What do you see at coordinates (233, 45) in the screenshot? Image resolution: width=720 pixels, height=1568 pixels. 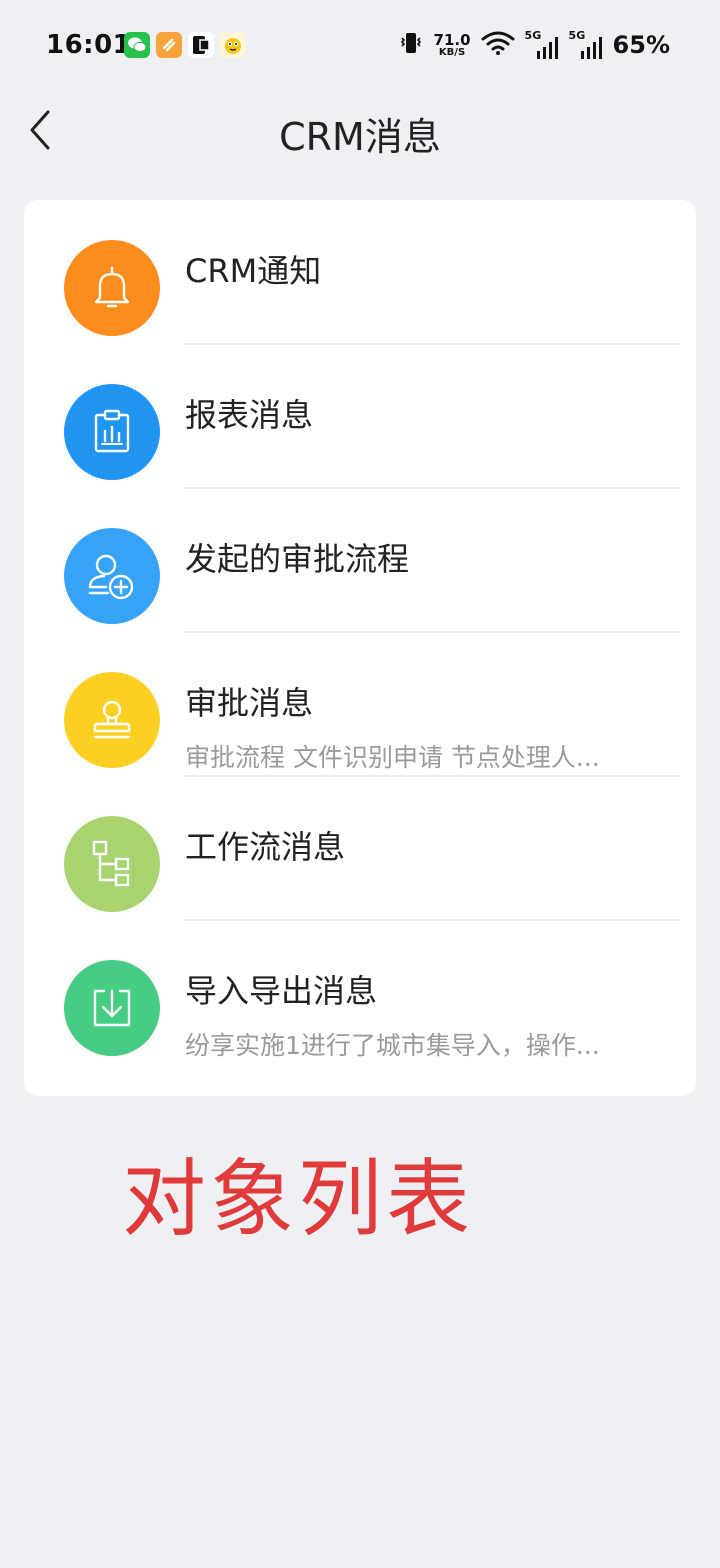 I see `mascot-app-icon` at bounding box center [233, 45].